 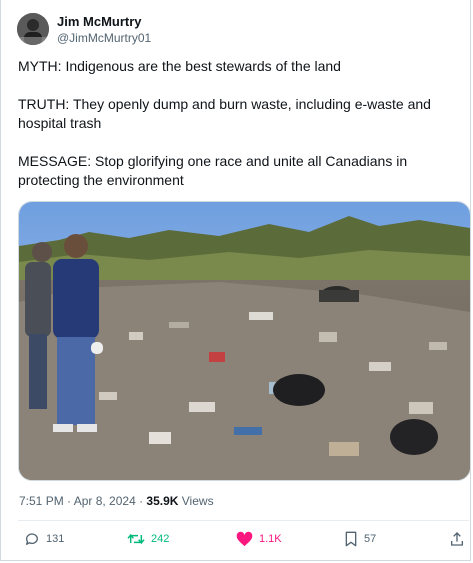 What do you see at coordinates (360, 539) in the screenshot?
I see `bookmark-button: 57` at bounding box center [360, 539].